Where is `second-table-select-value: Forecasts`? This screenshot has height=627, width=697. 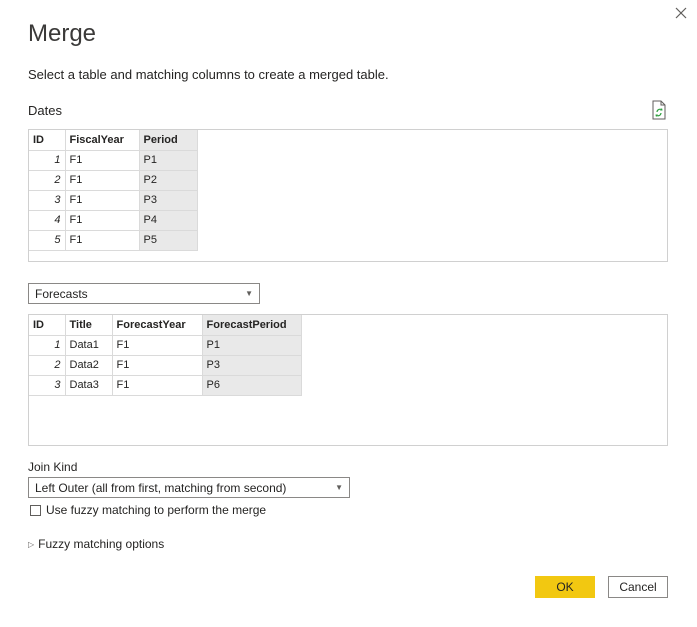
second-table-select-value: Forecasts is located at coordinates (61, 293).